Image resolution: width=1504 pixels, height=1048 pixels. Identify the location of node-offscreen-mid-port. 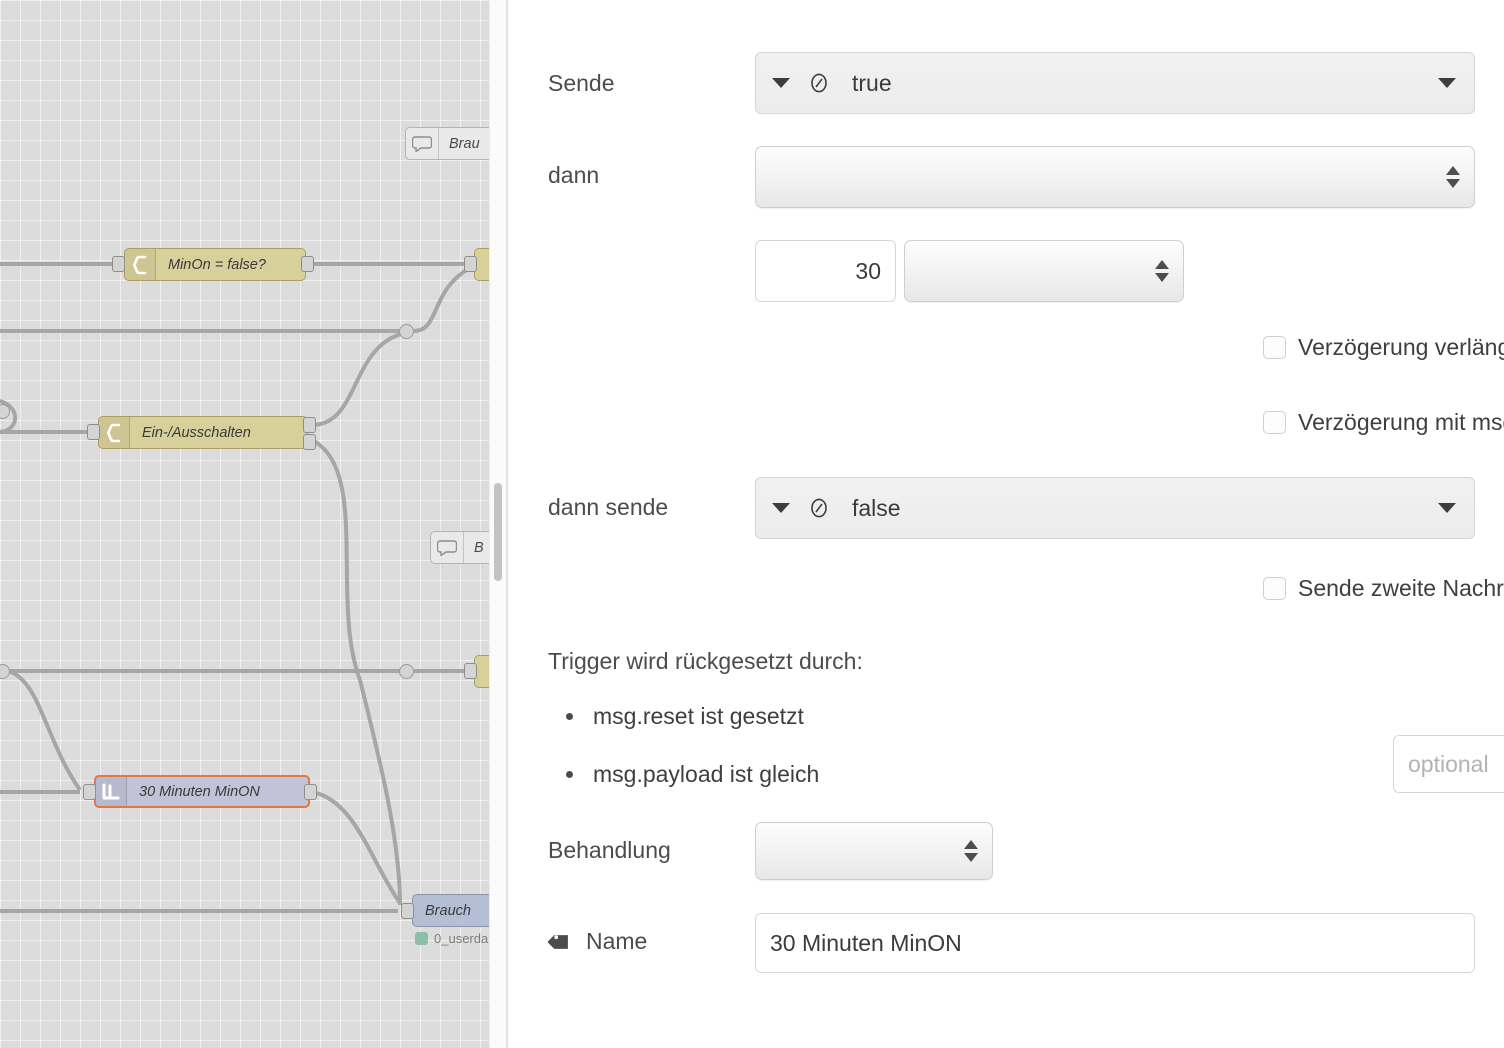
(470, 671).